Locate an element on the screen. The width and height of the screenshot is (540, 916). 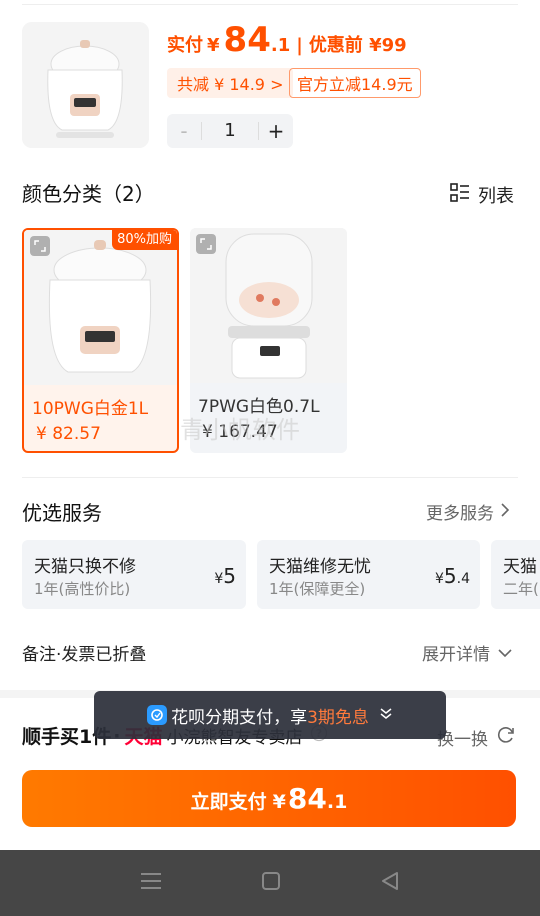
list-view-toggle: 列表 is located at coordinates (482, 195).